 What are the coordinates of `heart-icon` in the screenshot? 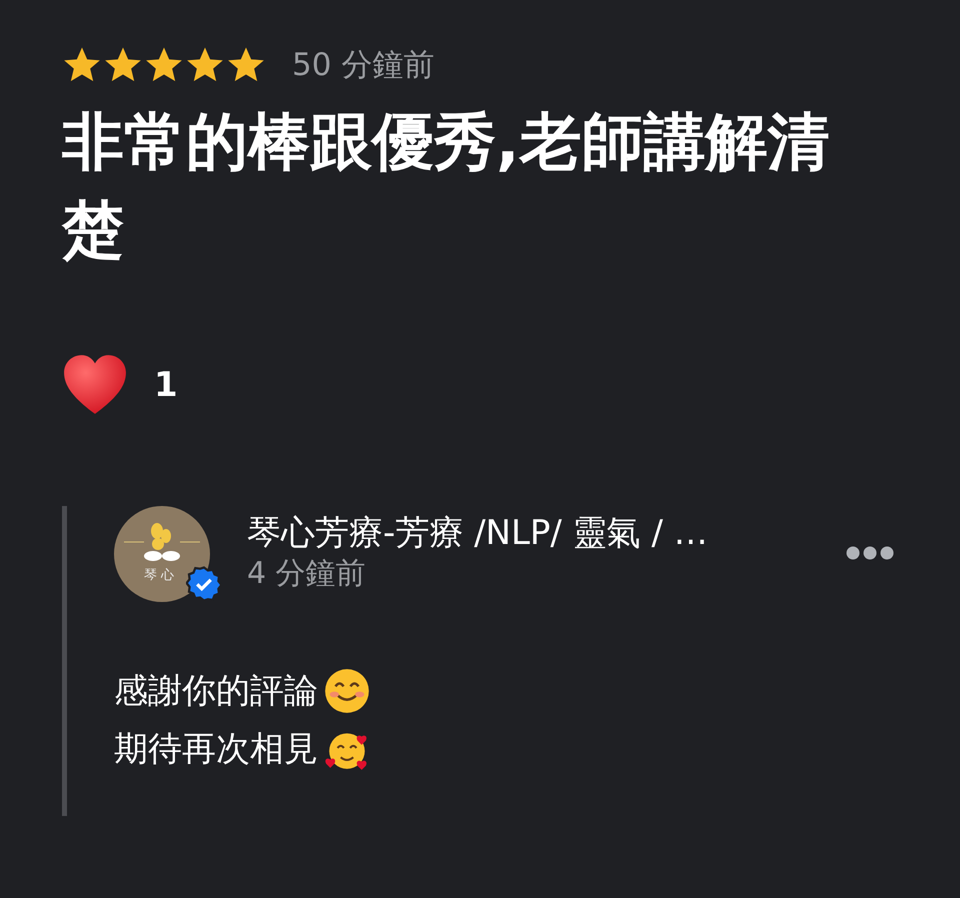 It's located at (95, 385).